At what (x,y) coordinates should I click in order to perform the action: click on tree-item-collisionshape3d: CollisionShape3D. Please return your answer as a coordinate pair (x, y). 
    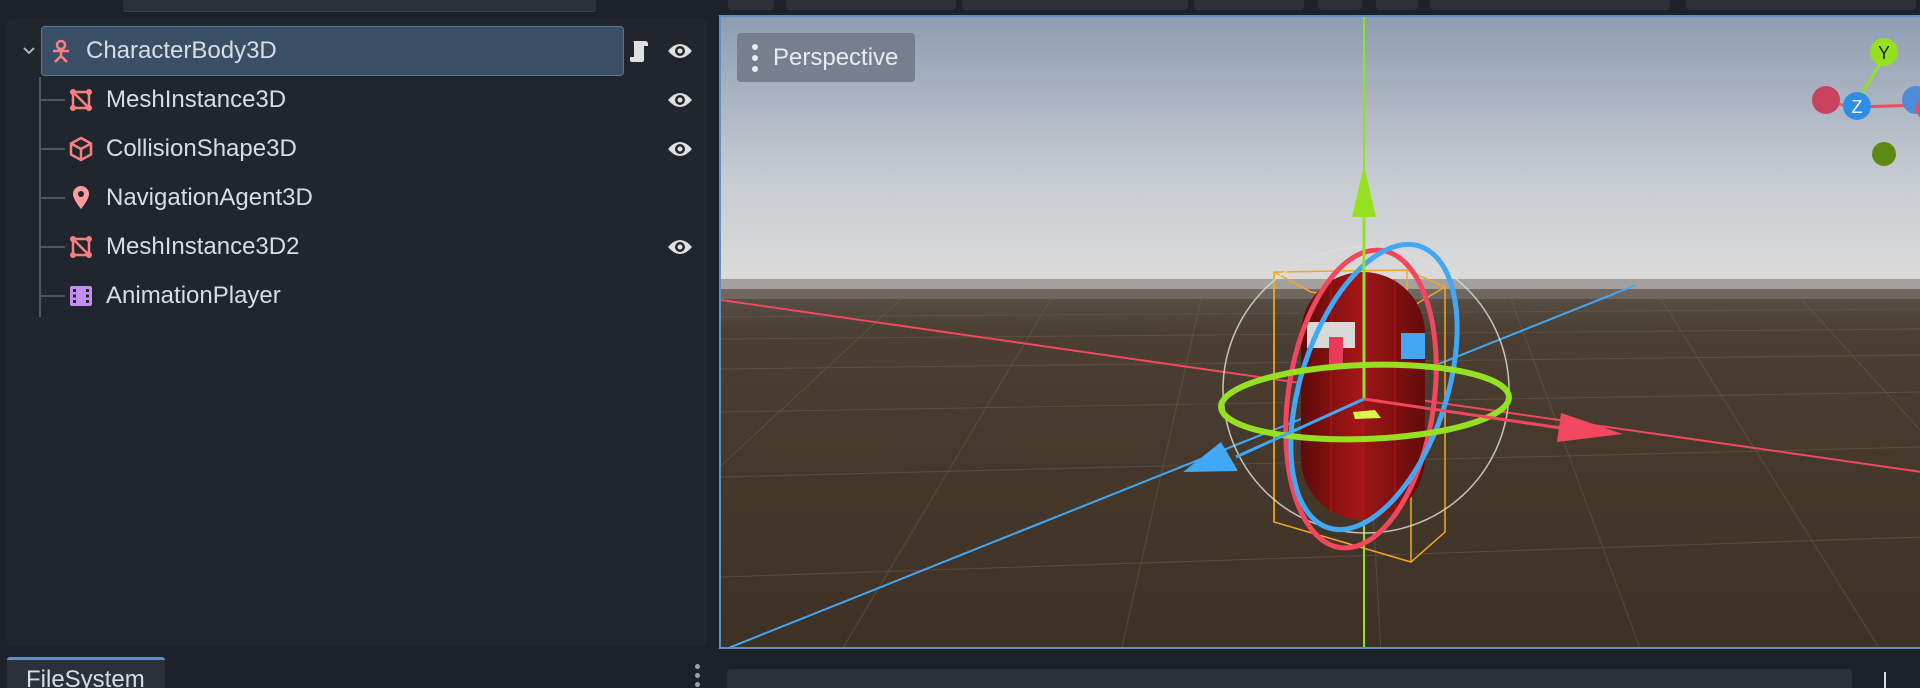
    Looking at the image, I should click on (357, 149).